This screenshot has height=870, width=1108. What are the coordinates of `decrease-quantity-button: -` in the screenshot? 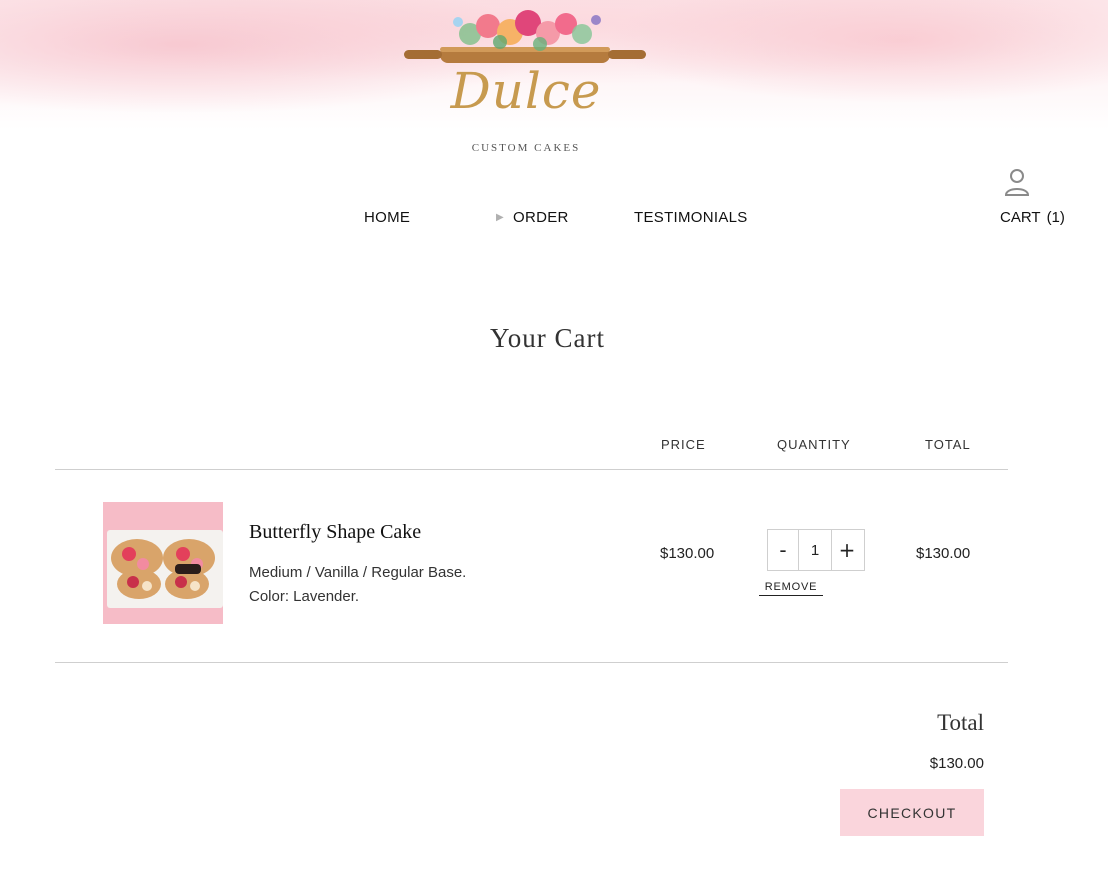 It's located at (783, 550).